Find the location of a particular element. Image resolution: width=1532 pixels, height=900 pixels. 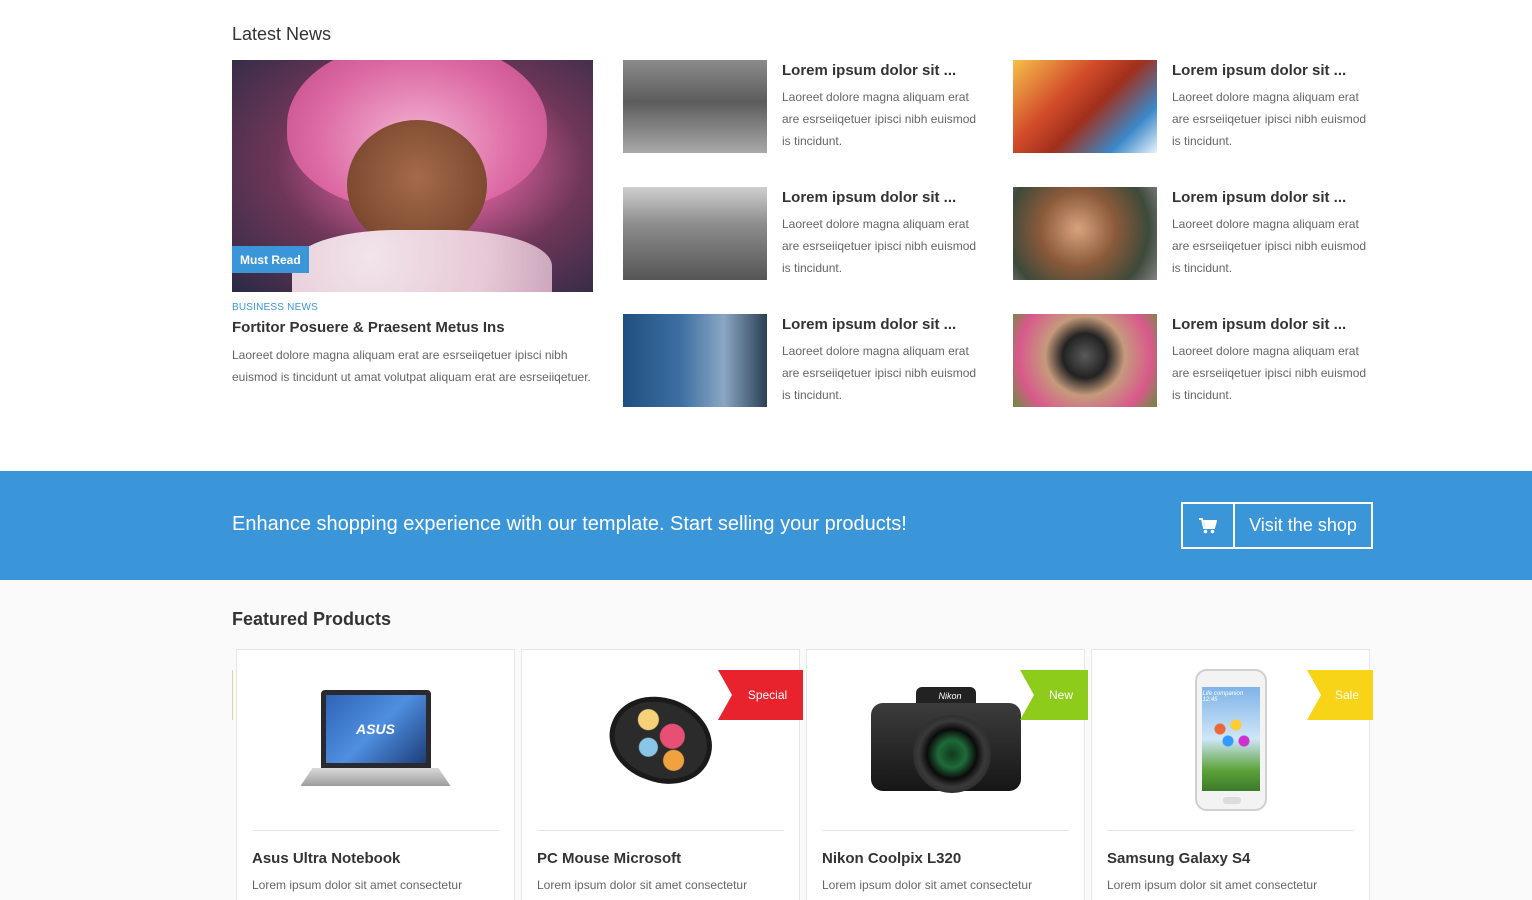

laptop-brand-label: ASUS is located at coordinates (375, 729).